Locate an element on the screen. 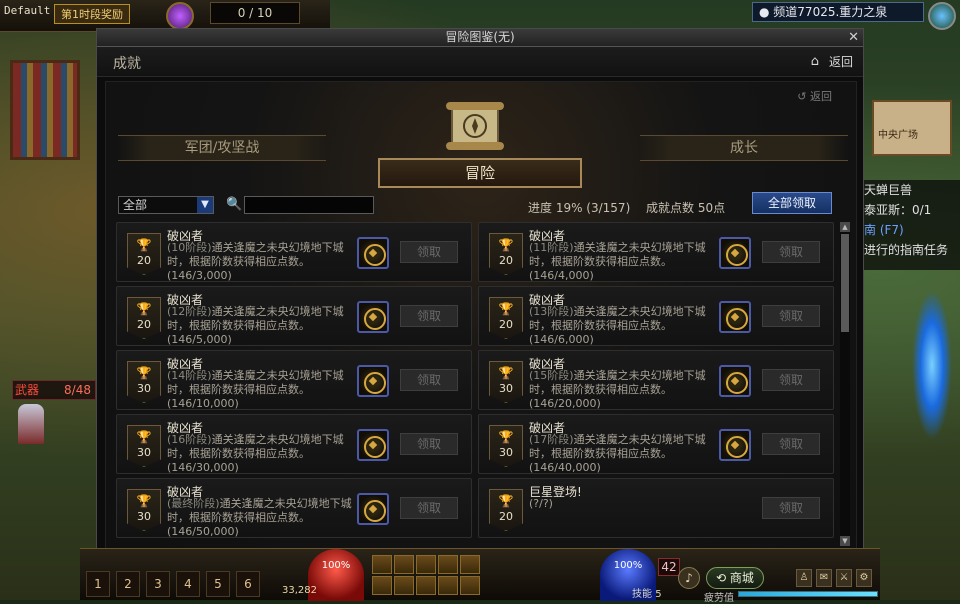 The width and height of the screenshot is (960, 604). achievement-progress: (146/4,000) is located at coordinates (561, 275).